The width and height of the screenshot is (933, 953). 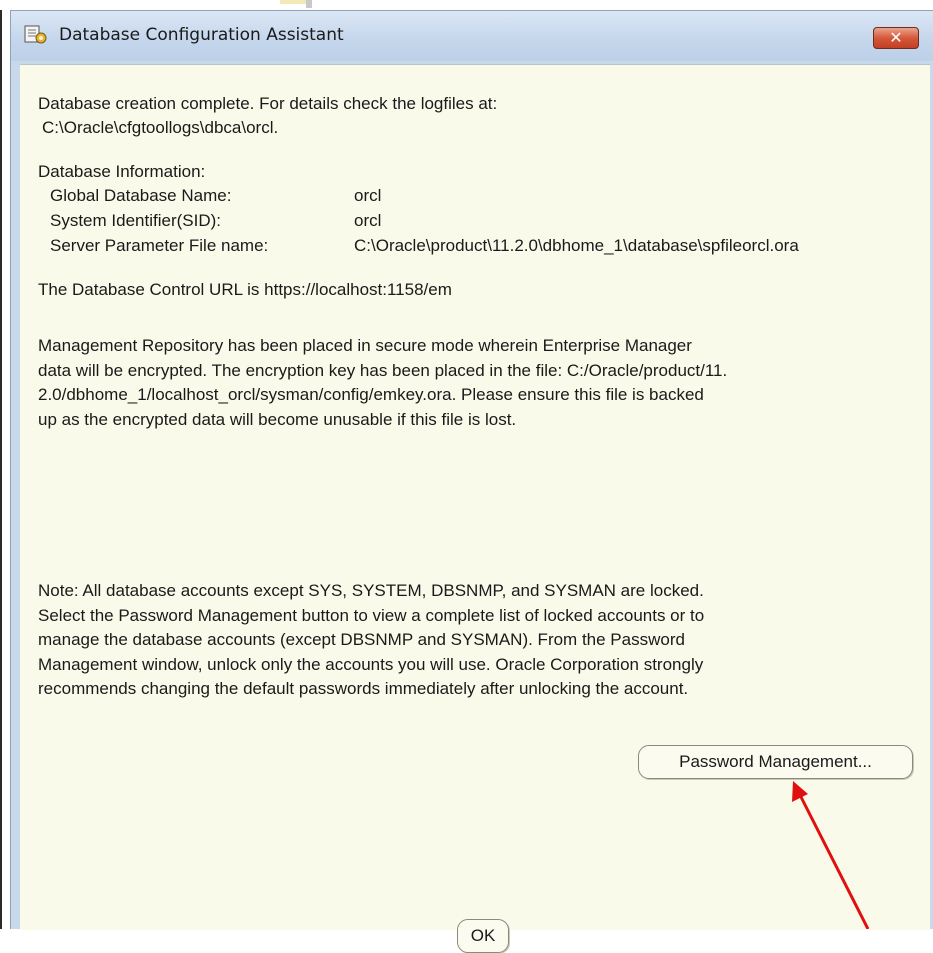 I want to click on close-icon: ✕, so click(x=896, y=37).